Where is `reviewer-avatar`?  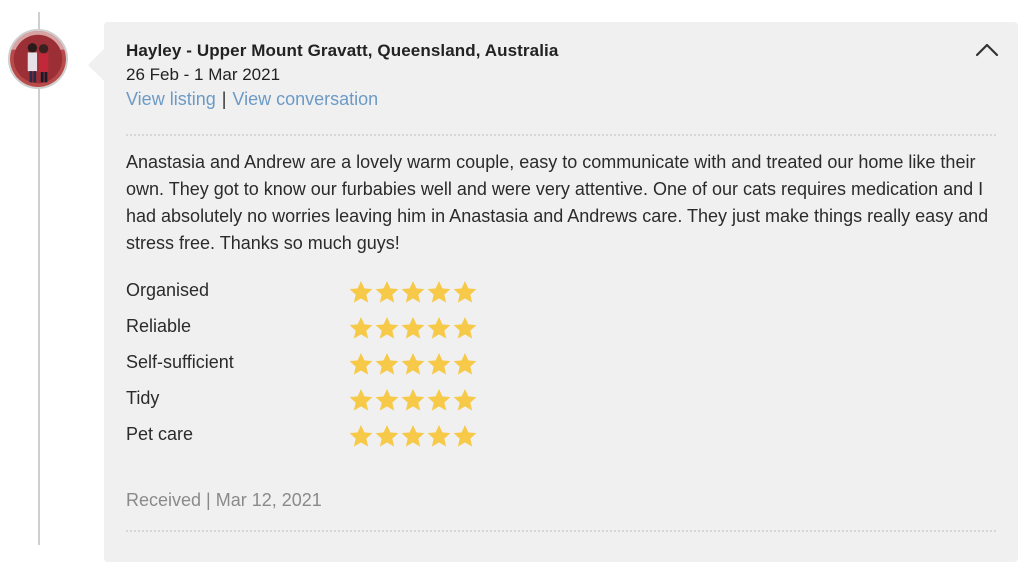
reviewer-avatar is located at coordinates (38, 59).